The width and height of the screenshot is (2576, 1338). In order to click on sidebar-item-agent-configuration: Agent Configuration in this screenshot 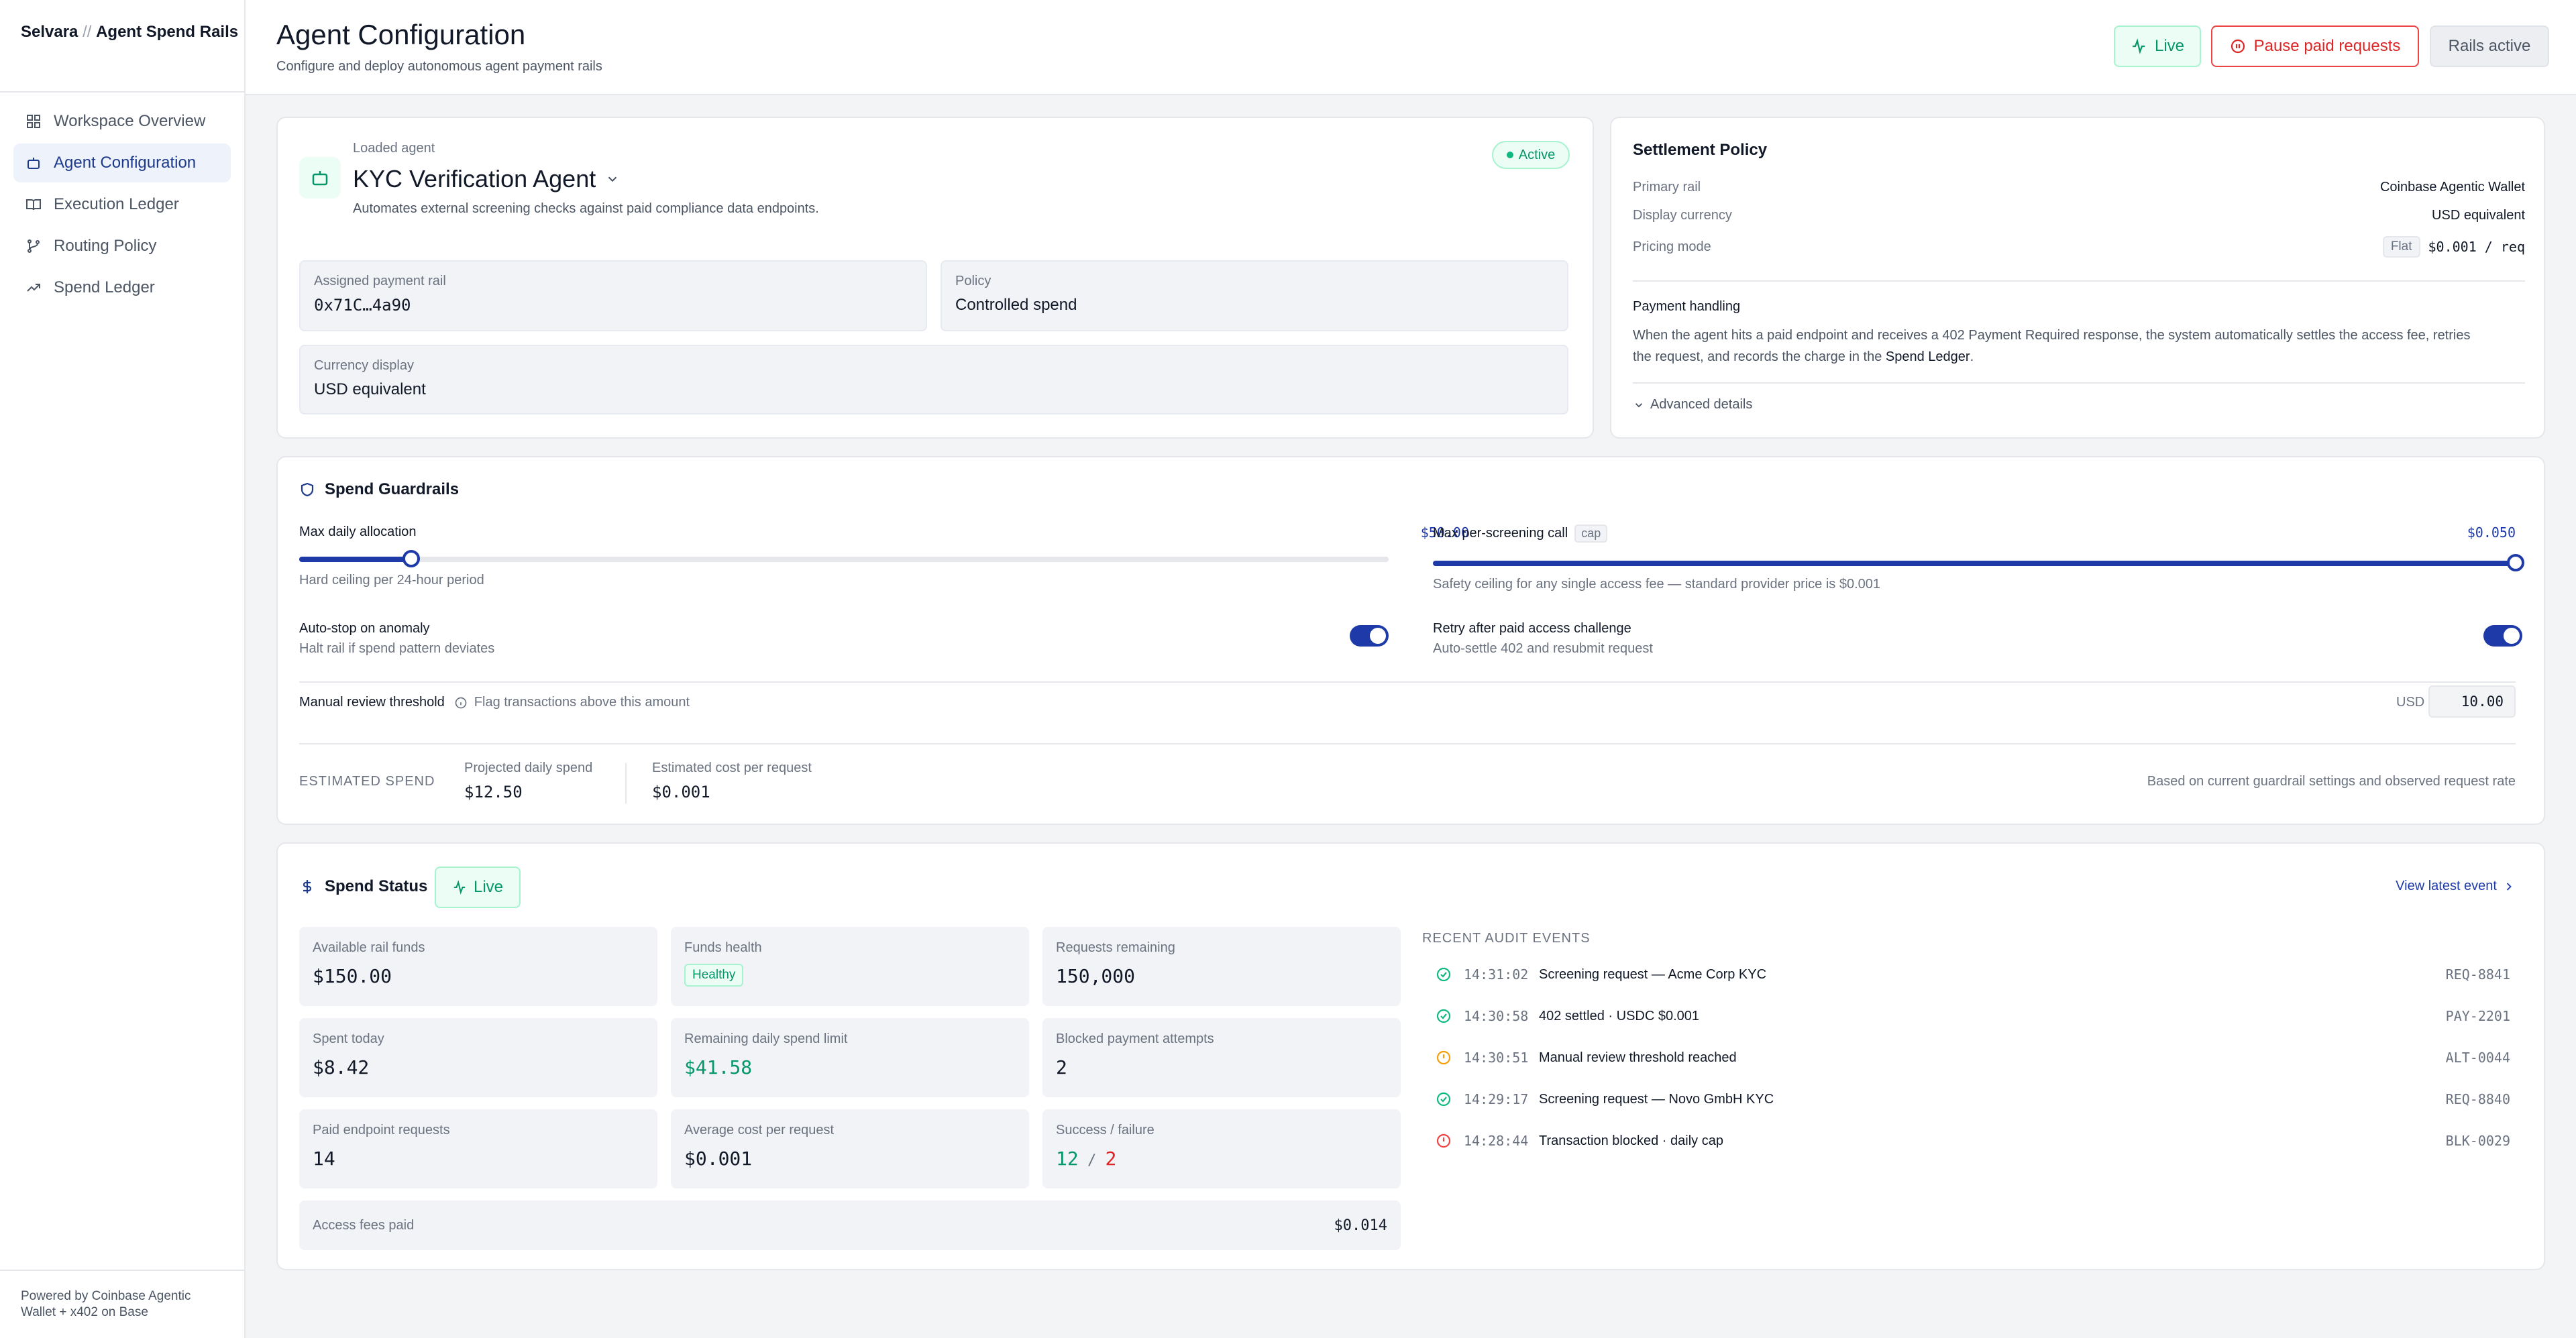, I will do `click(122, 163)`.